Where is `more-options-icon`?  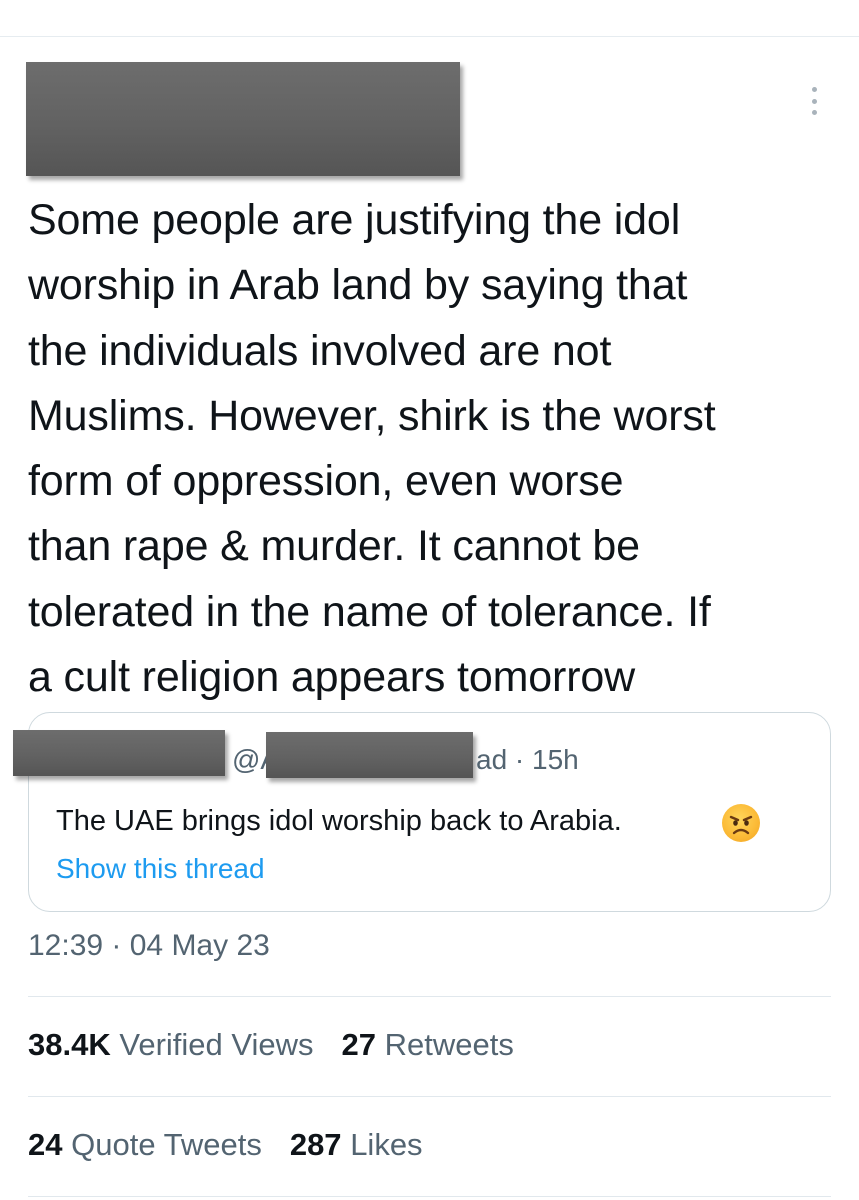
more-options-icon is located at coordinates (814, 101).